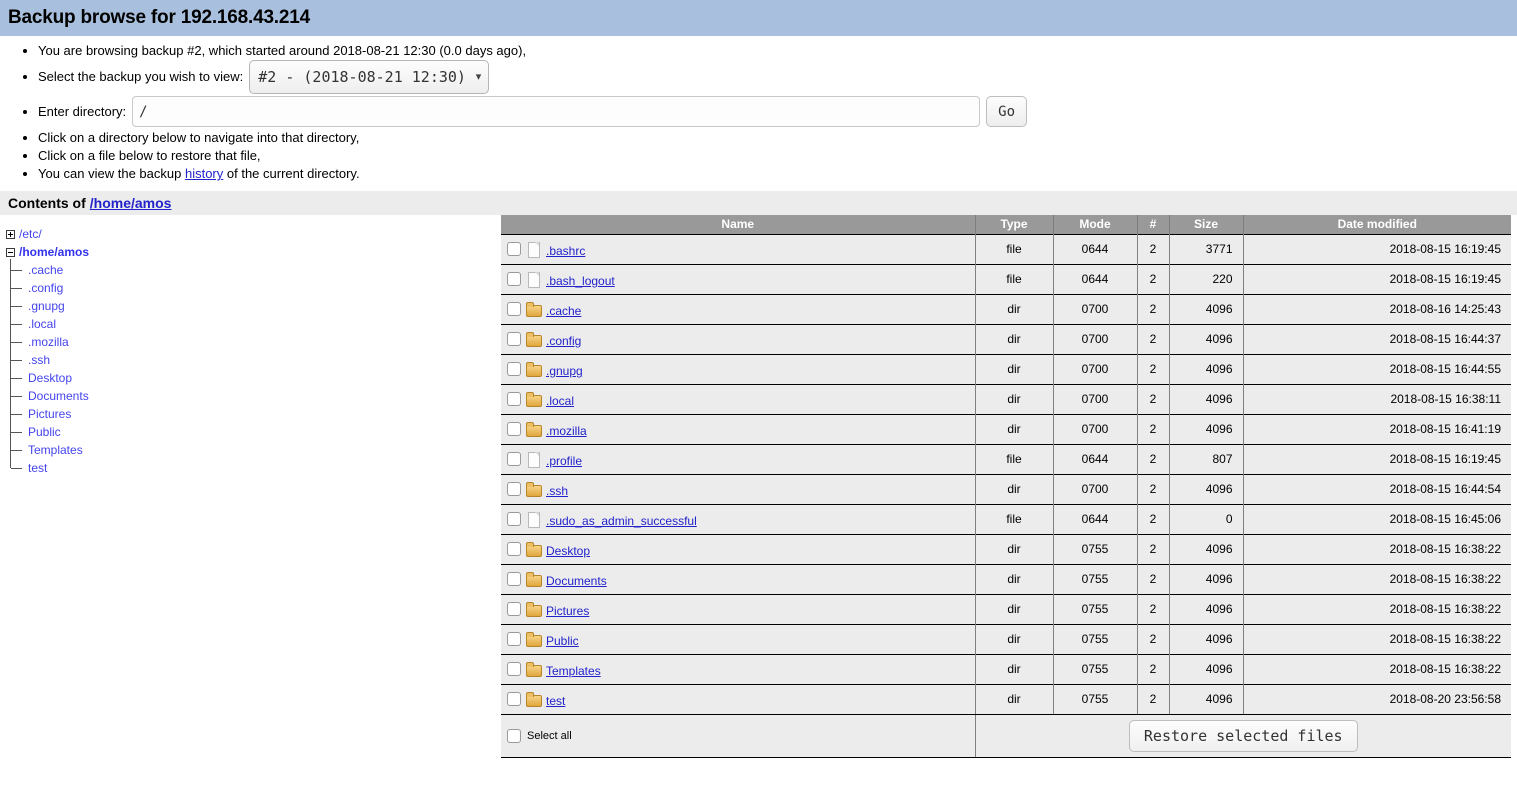 This screenshot has height=808, width=1517. What do you see at coordinates (1006, 578) in the screenshot?
I see `table-row: Documents dir 0755 2 4096 2018-08-15 16:38:22` at bounding box center [1006, 578].